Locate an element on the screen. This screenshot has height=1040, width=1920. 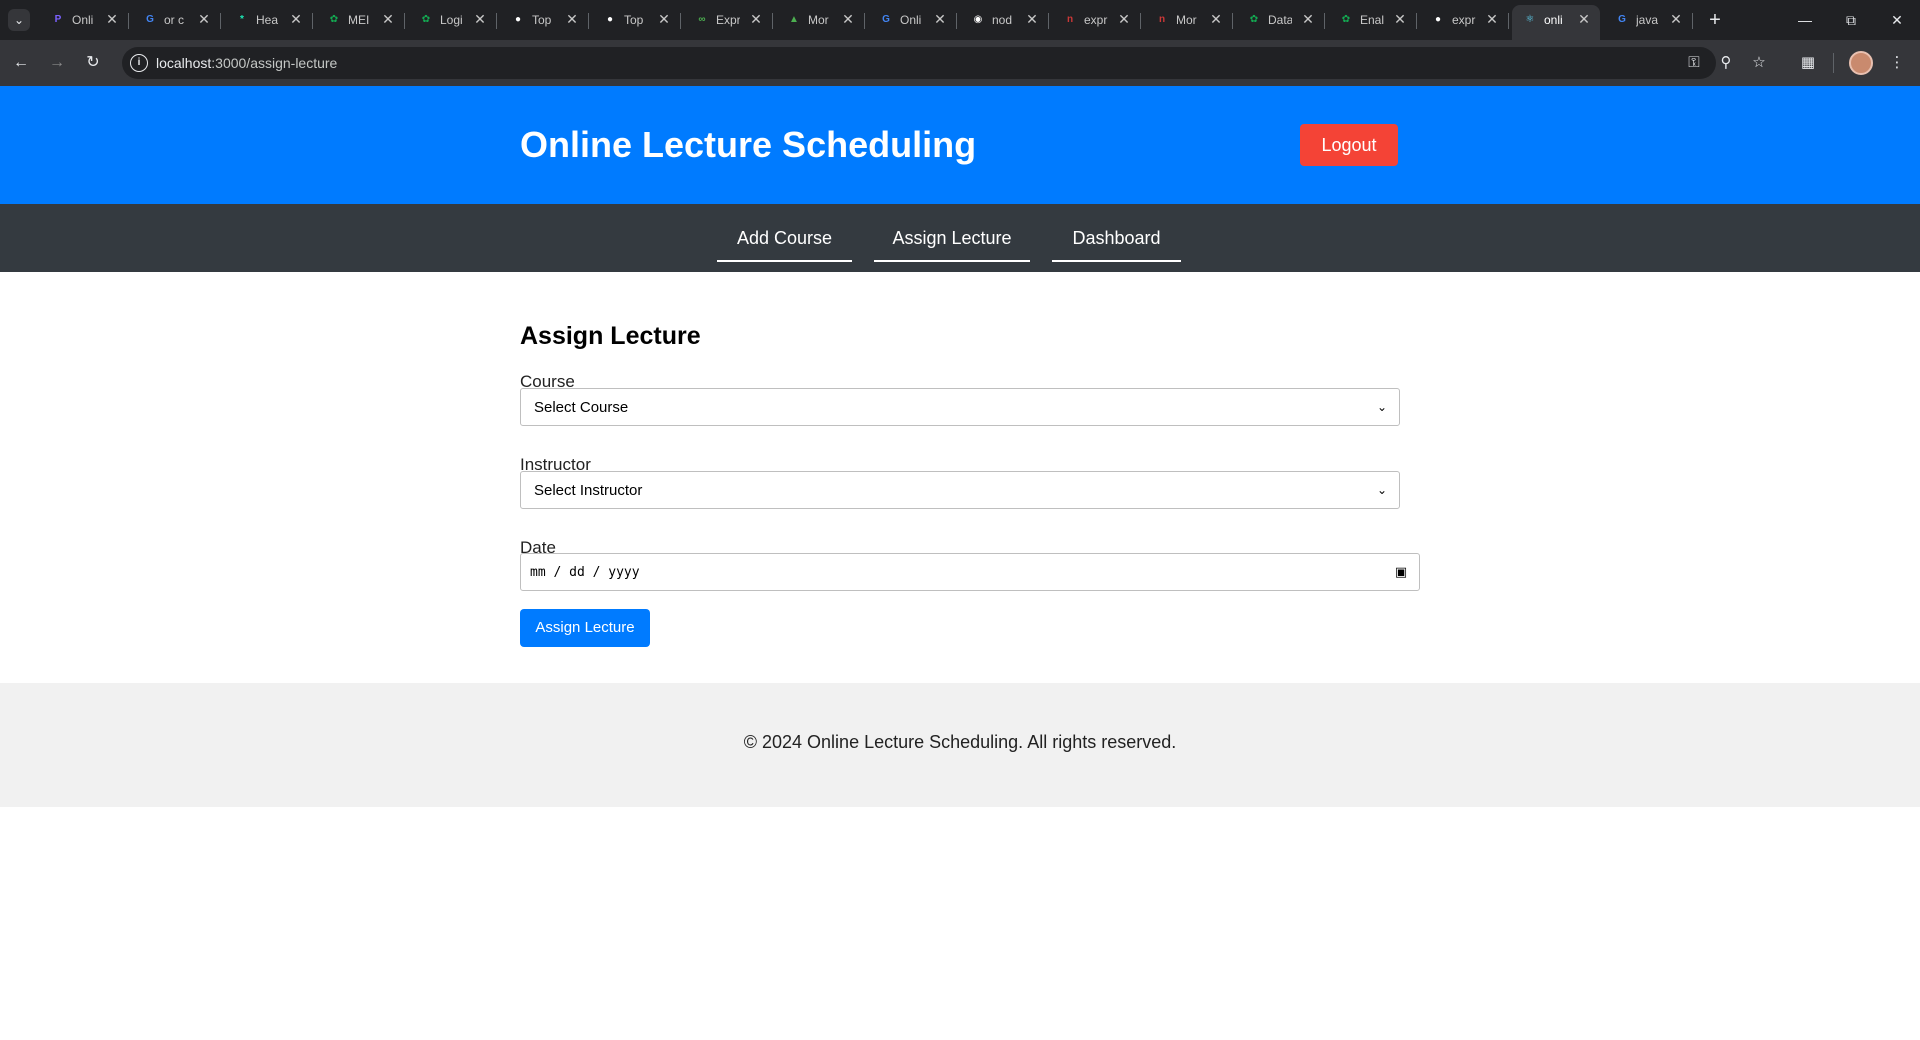
instructor-select: Select Instructor ⌄ is located at coordinates (960, 490).